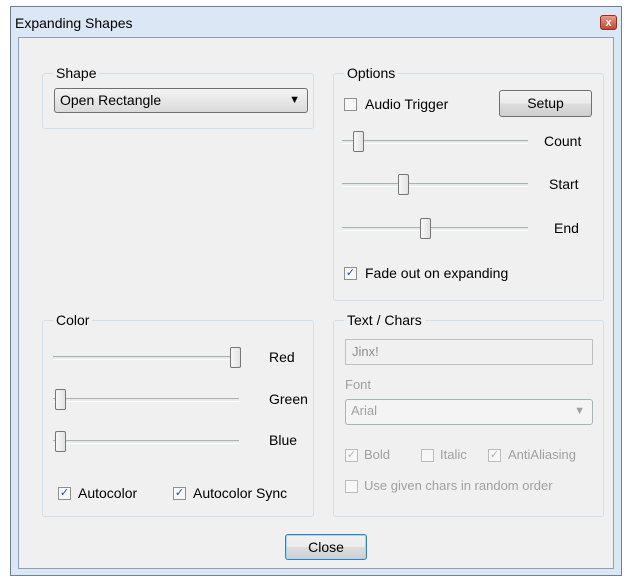 This screenshot has height=580, width=629. What do you see at coordinates (403, 184) in the screenshot?
I see `start-slider-thumb` at bounding box center [403, 184].